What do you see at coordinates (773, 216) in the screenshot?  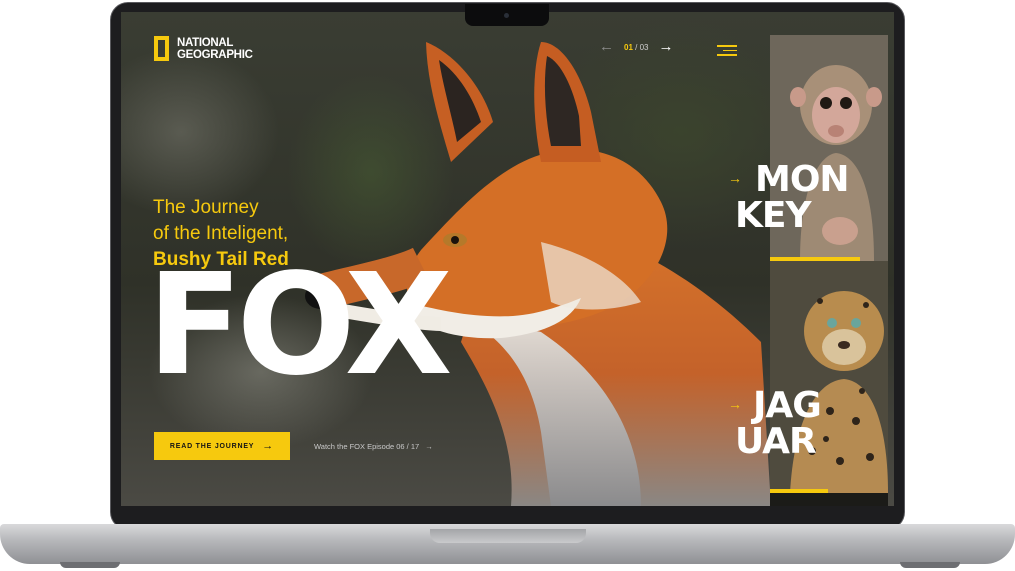 I see `monkey-label-line2: KEY` at bounding box center [773, 216].